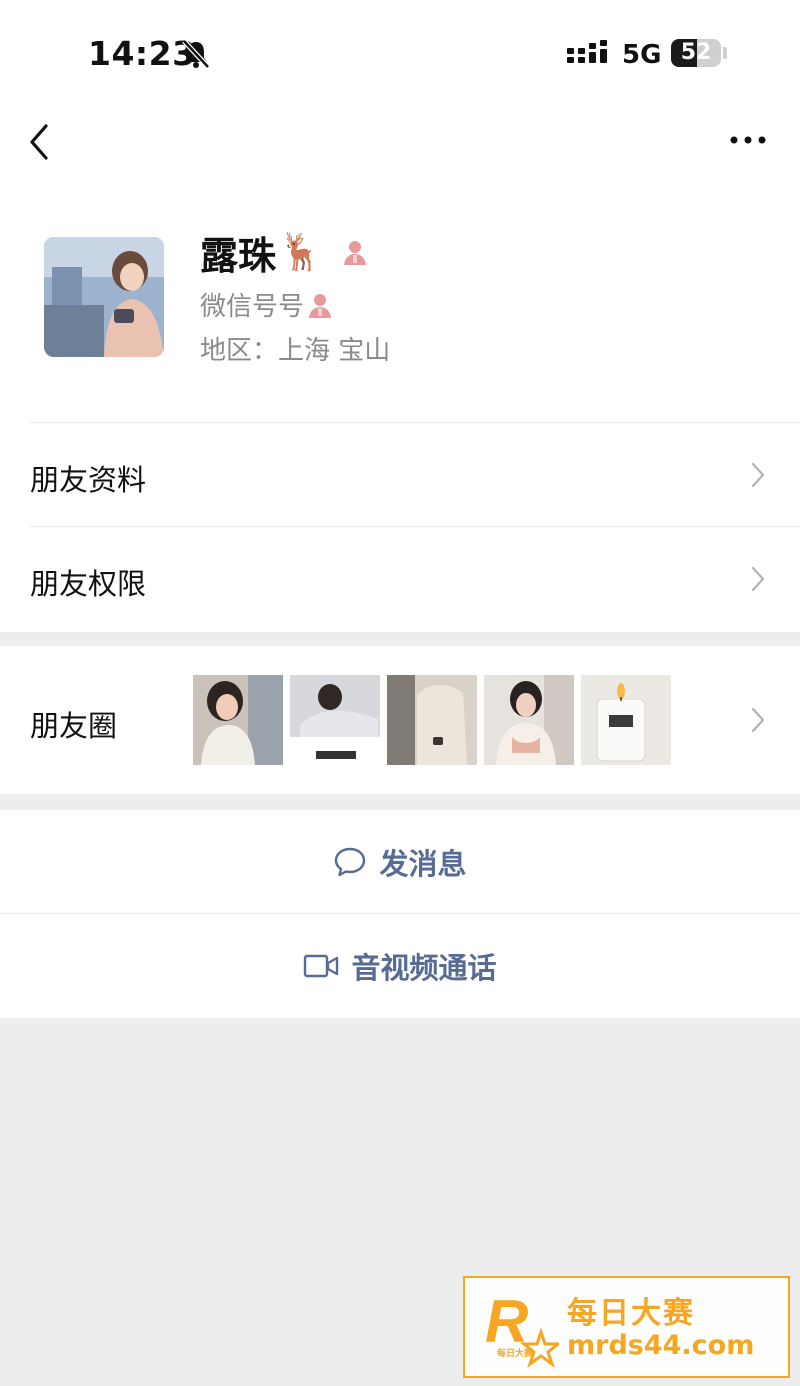 This screenshot has width=800, height=1386. Describe the element at coordinates (88, 584) in the screenshot. I see `friend-permissions-label: 朋友权限` at that location.